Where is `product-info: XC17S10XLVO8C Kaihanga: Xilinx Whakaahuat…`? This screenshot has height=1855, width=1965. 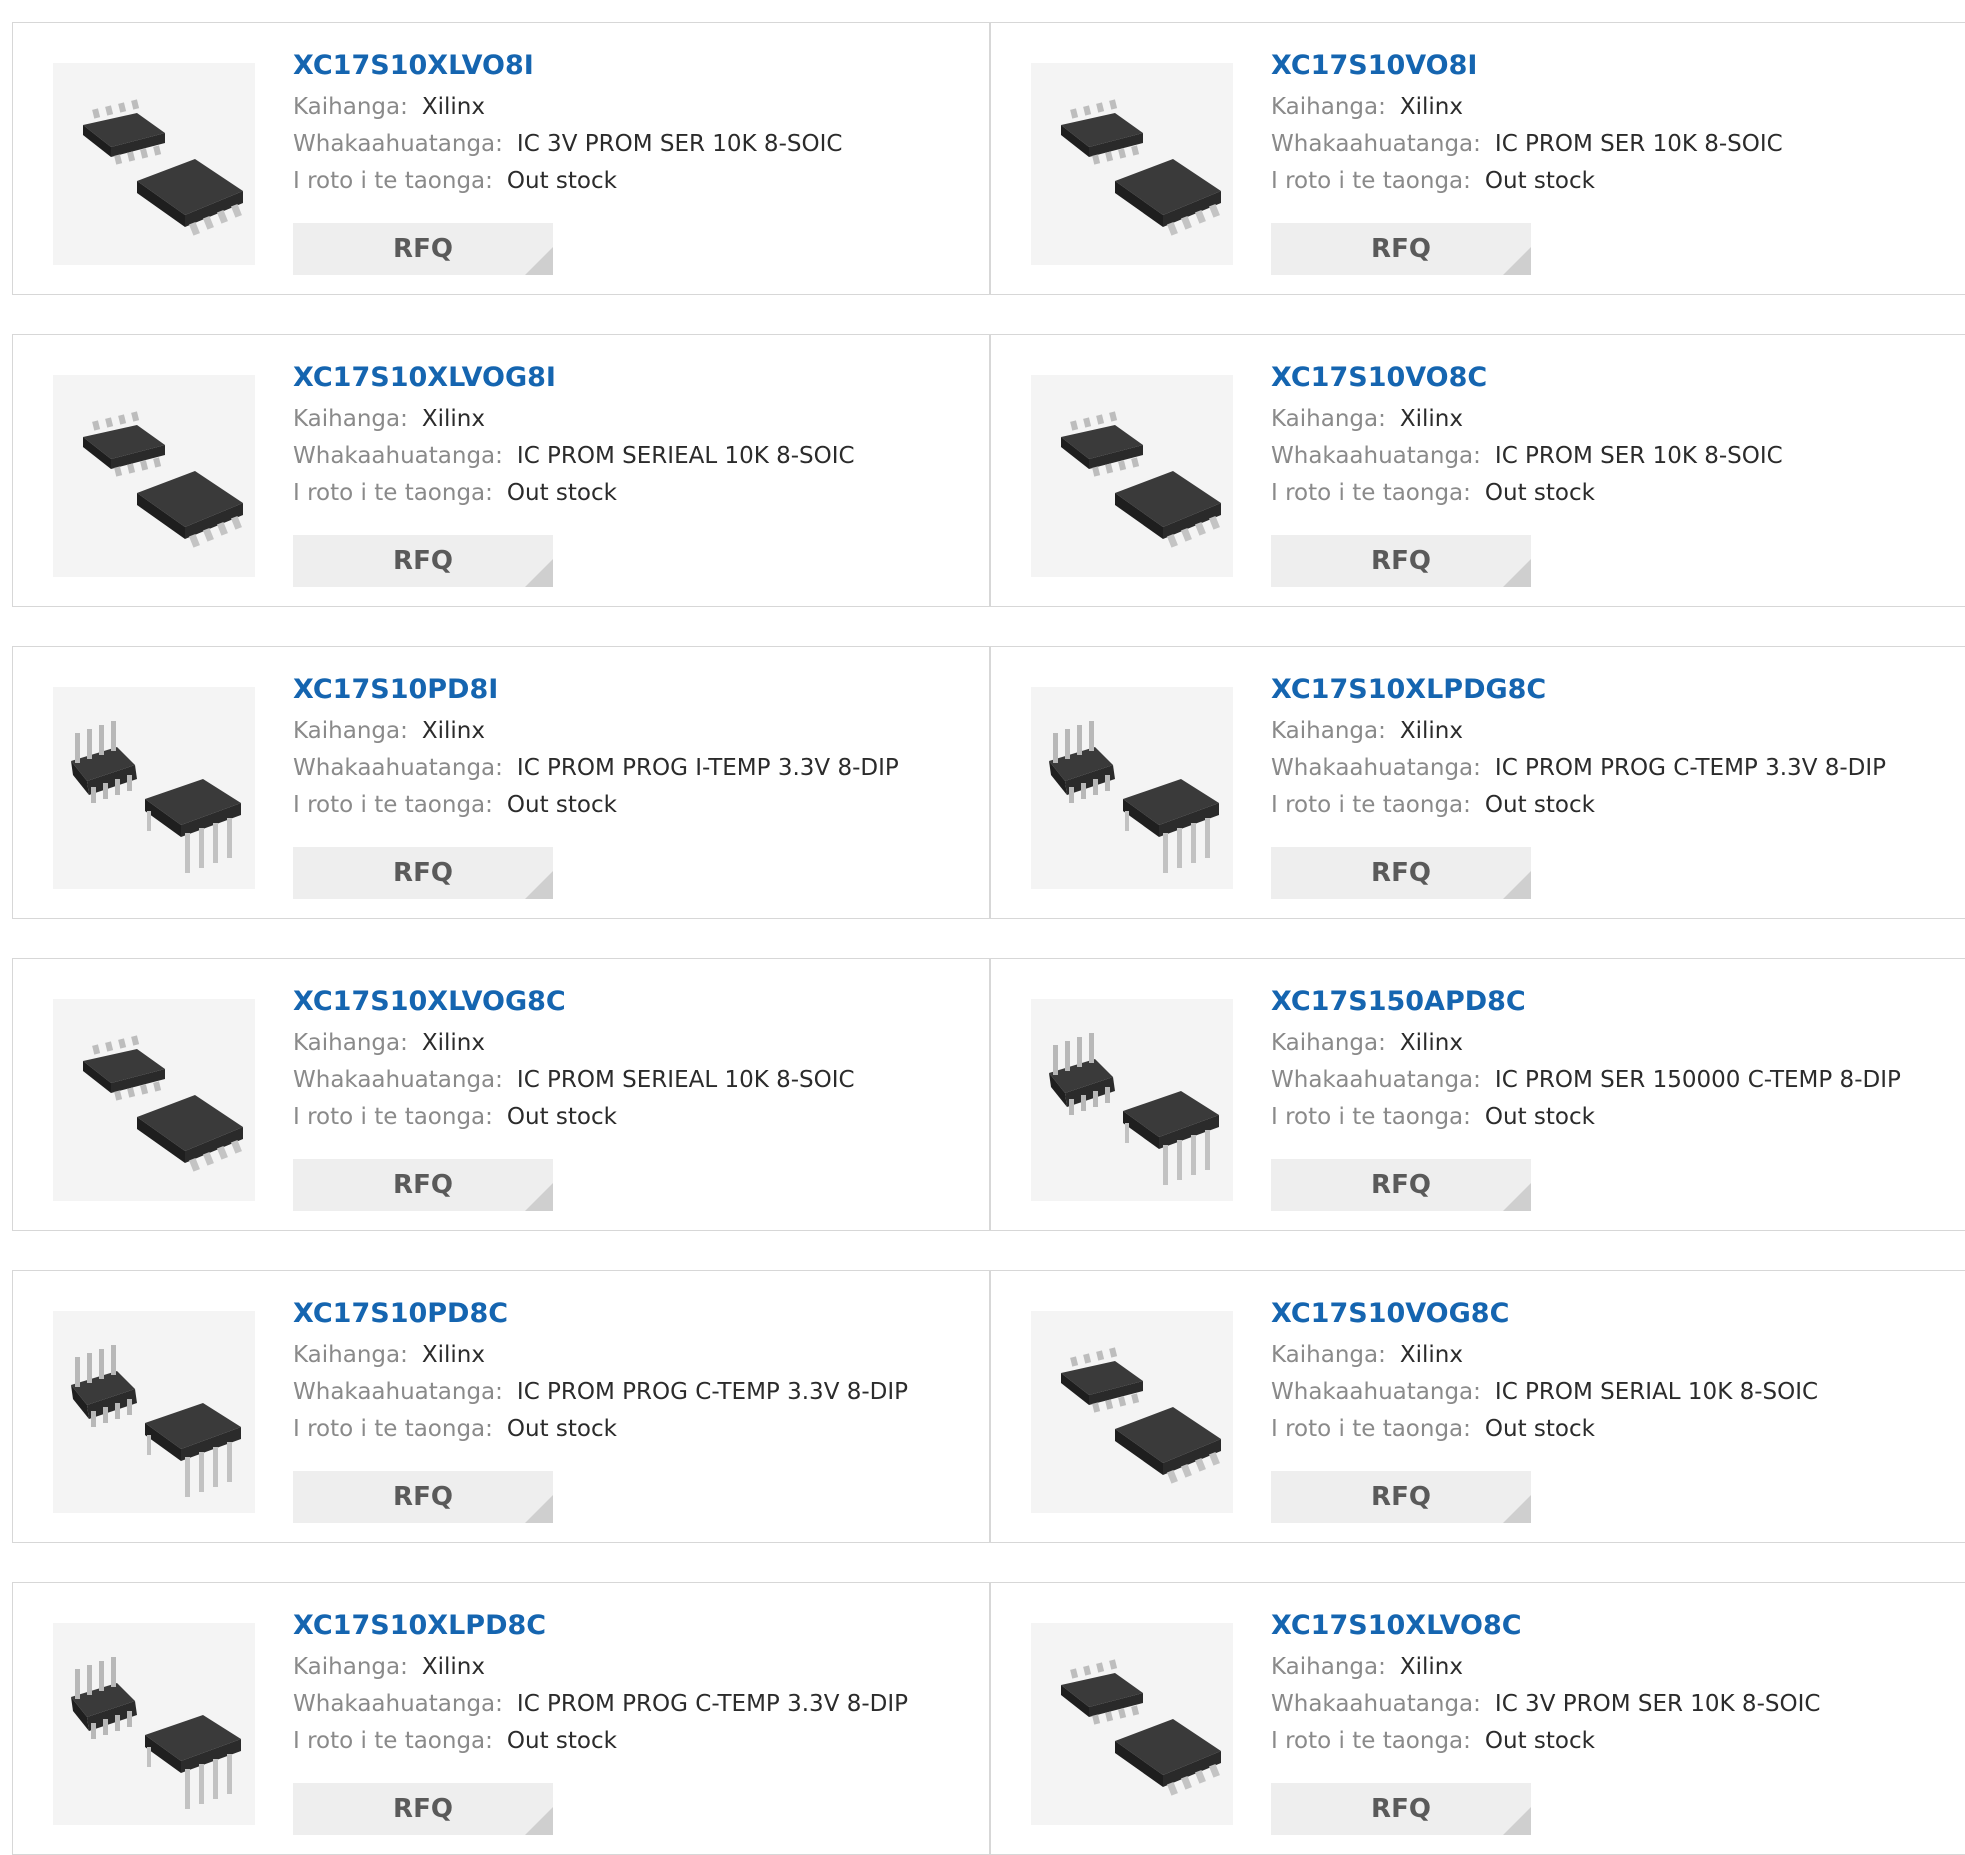
product-info: XC17S10XLVO8C Kaihanga: Xilinx Whakaahuat… is located at coordinates (1614, 1684).